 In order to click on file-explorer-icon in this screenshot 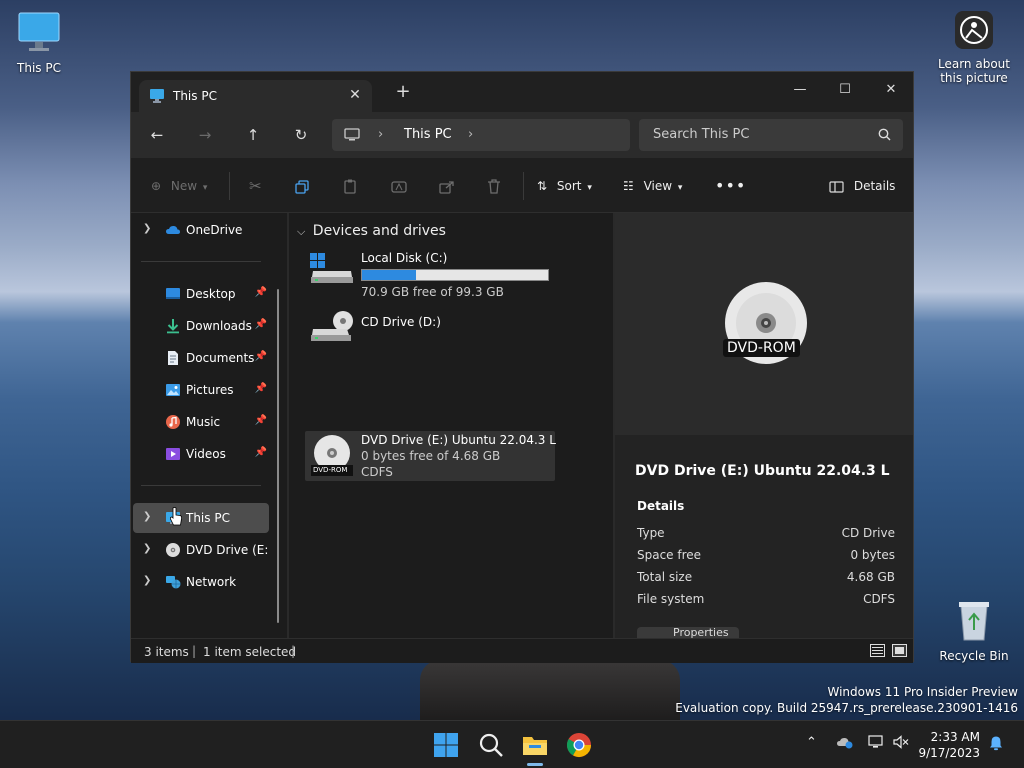, I will do `click(535, 745)`.